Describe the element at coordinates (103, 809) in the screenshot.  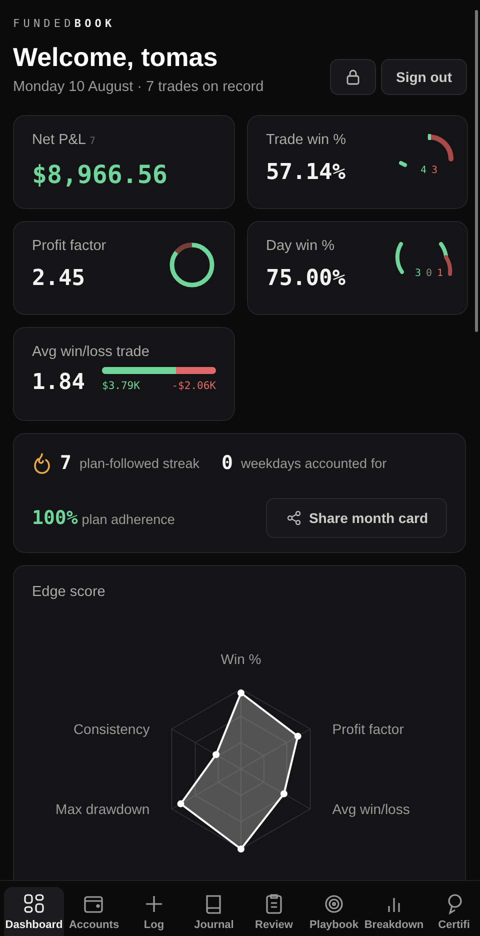
I see `axis-label: Max drawdown` at that location.